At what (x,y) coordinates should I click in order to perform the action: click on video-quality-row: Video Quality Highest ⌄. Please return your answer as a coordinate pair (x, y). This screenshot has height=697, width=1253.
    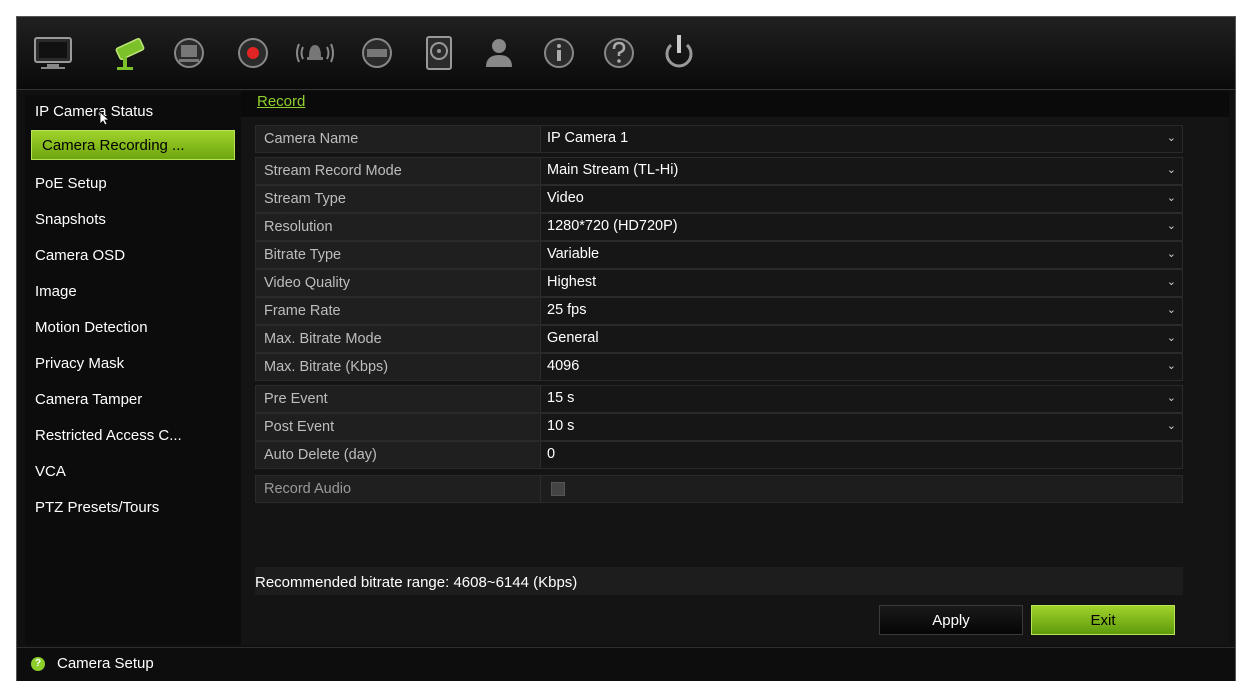
    Looking at the image, I should click on (719, 283).